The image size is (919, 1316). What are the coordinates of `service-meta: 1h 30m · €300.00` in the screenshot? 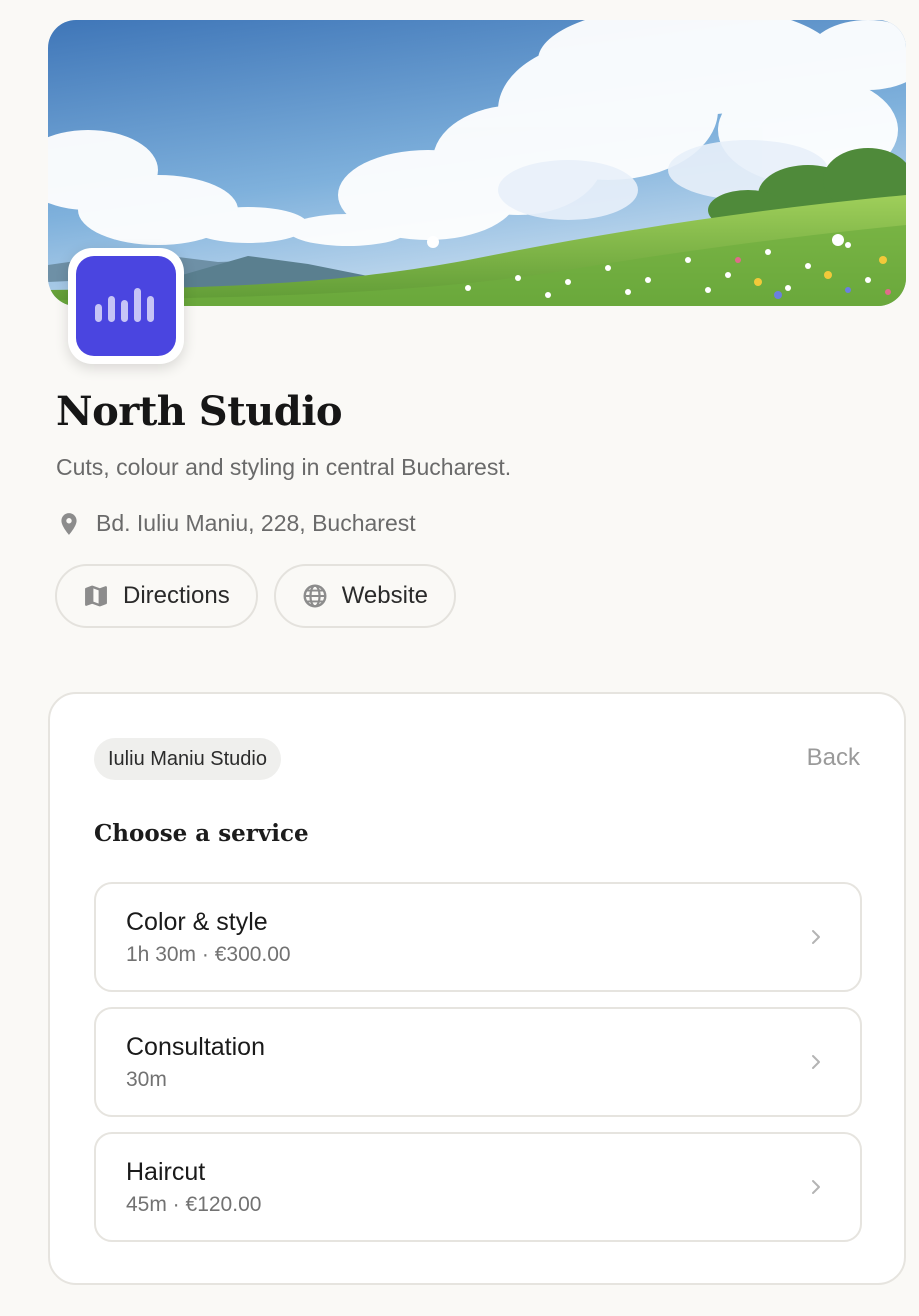 It's located at (208, 954).